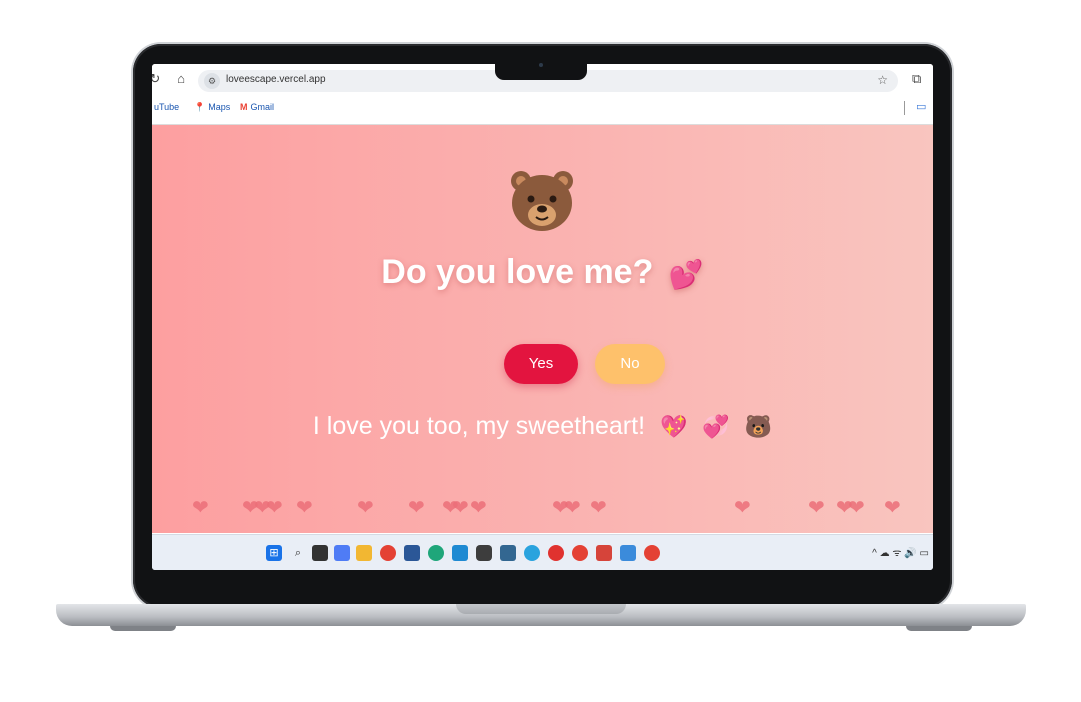 Image resolution: width=1081 pixels, height=702 pixels. What do you see at coordinates (212, 81) in the screenshot?
I see `site-info-icon: ⚙` at bounding box center [212, 81].